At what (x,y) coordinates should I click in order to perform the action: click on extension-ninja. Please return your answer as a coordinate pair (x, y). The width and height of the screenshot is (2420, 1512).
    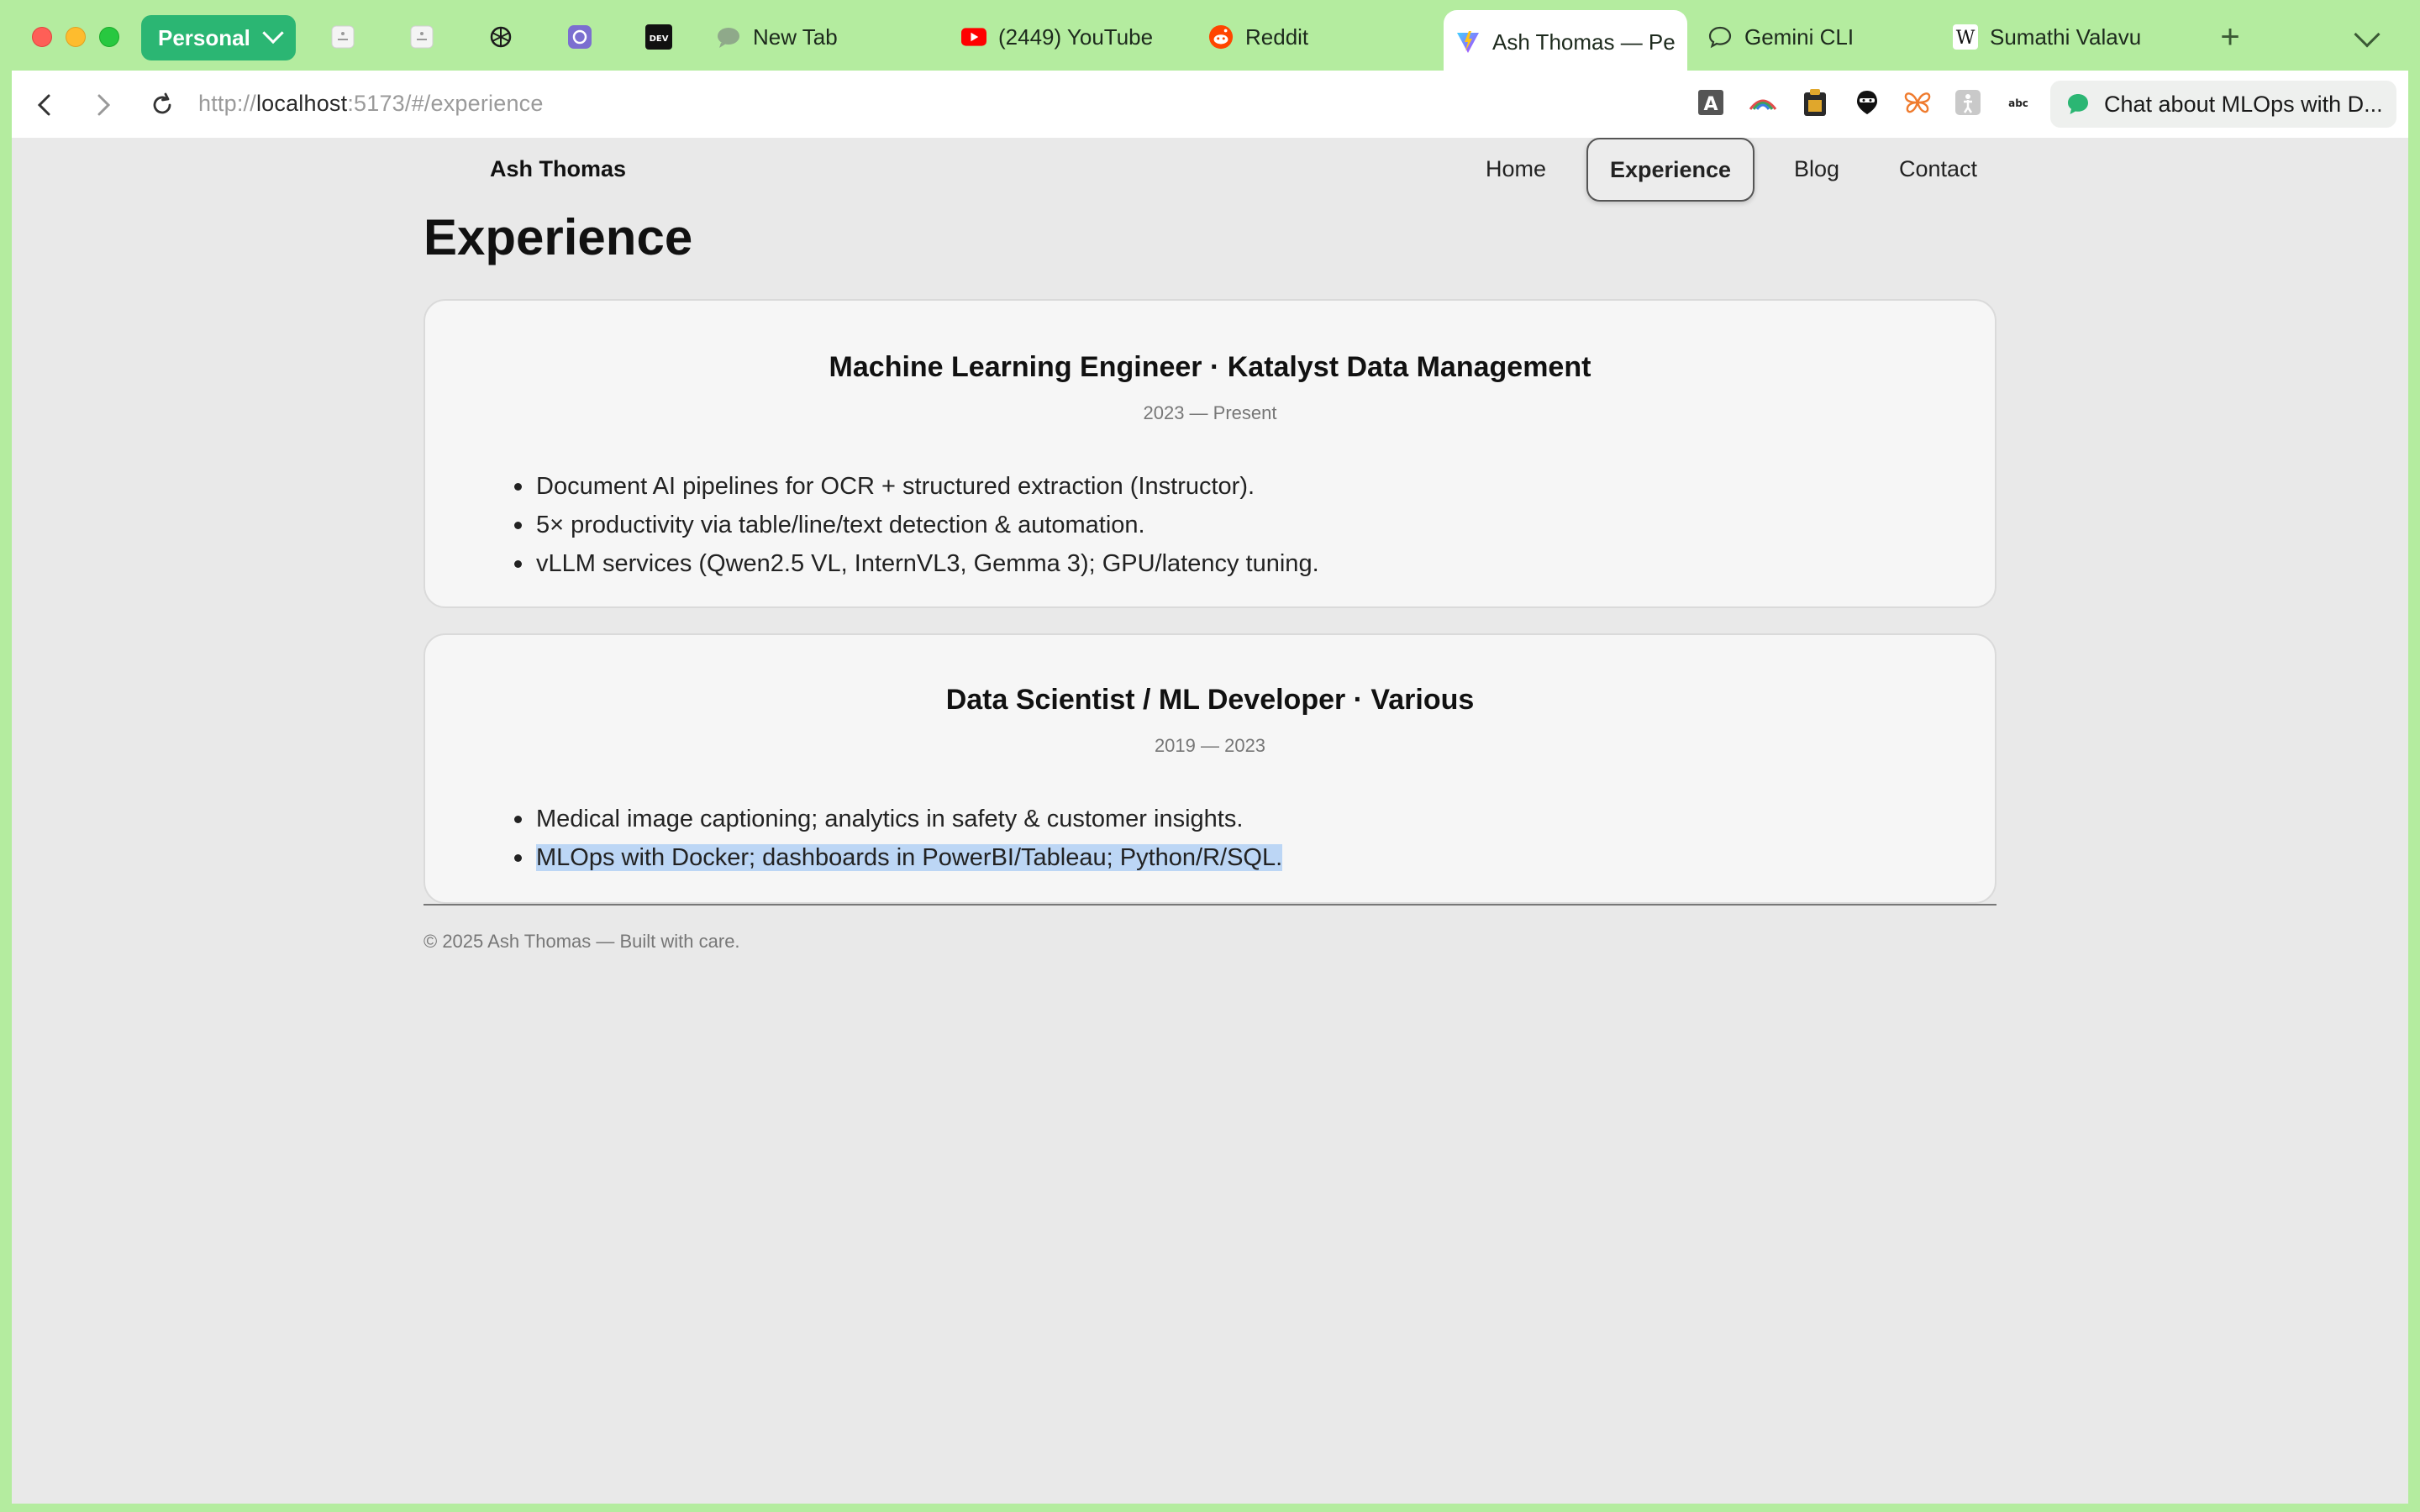
    Looking at the image, I should click on (1867, 102).